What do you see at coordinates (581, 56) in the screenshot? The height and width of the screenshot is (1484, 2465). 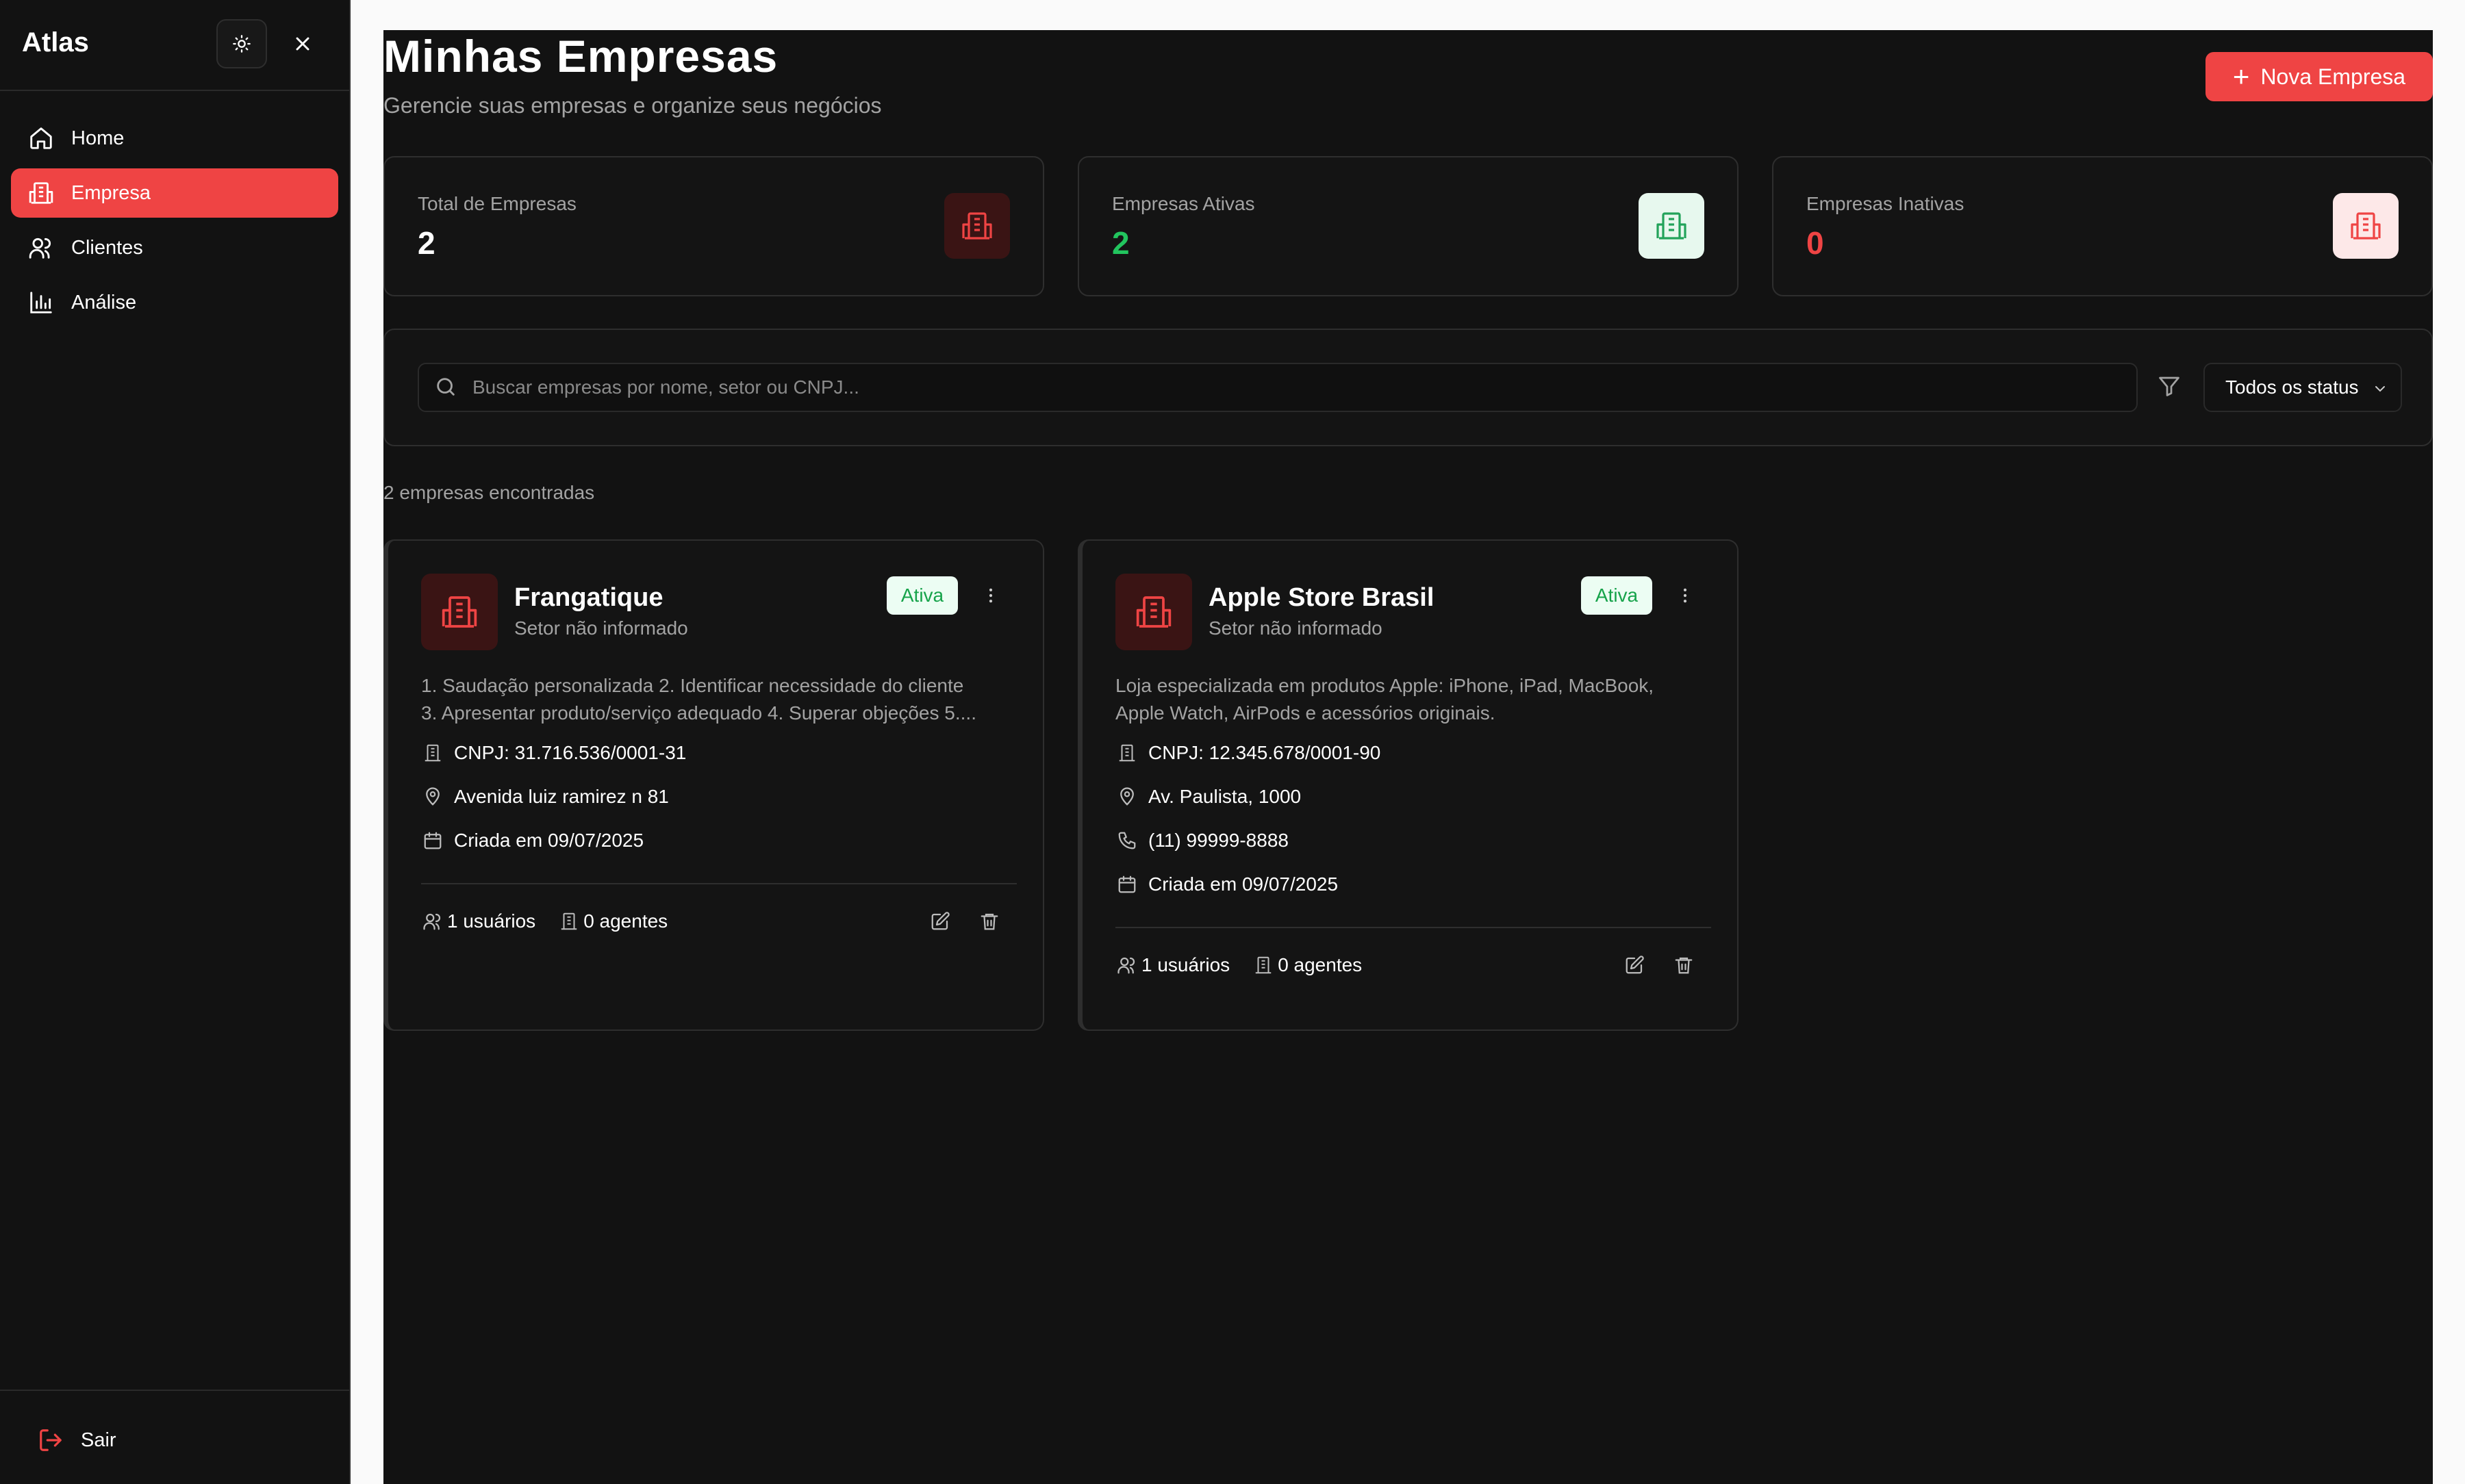 I see `page-title: Minhas Empresas` at bounding box center [581, 56].